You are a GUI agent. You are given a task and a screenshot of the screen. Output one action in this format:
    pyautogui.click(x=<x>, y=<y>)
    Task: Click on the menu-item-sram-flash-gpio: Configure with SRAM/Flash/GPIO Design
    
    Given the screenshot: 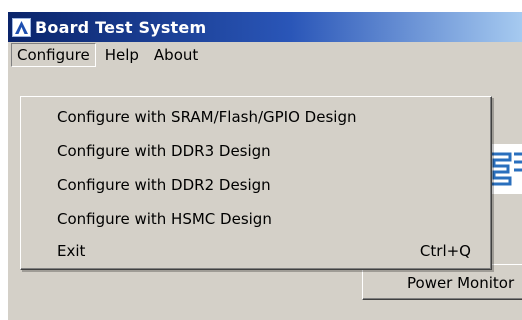 What is the action you would take?
    pyautogui.click(x=256, y=117)
    